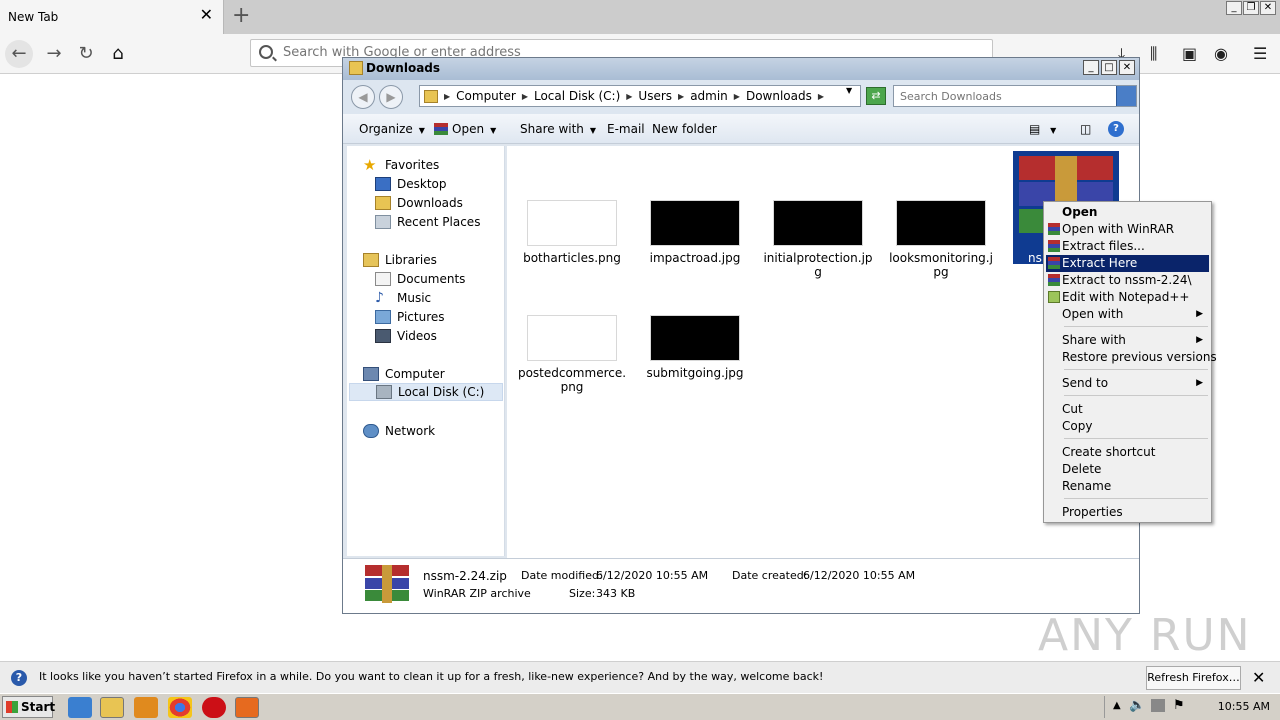 This screenshot has width=1280, height=720. Describe the element at coordinates (558, 129) in the screenshot. I see `share-with-button: Share with ▼` at that location.